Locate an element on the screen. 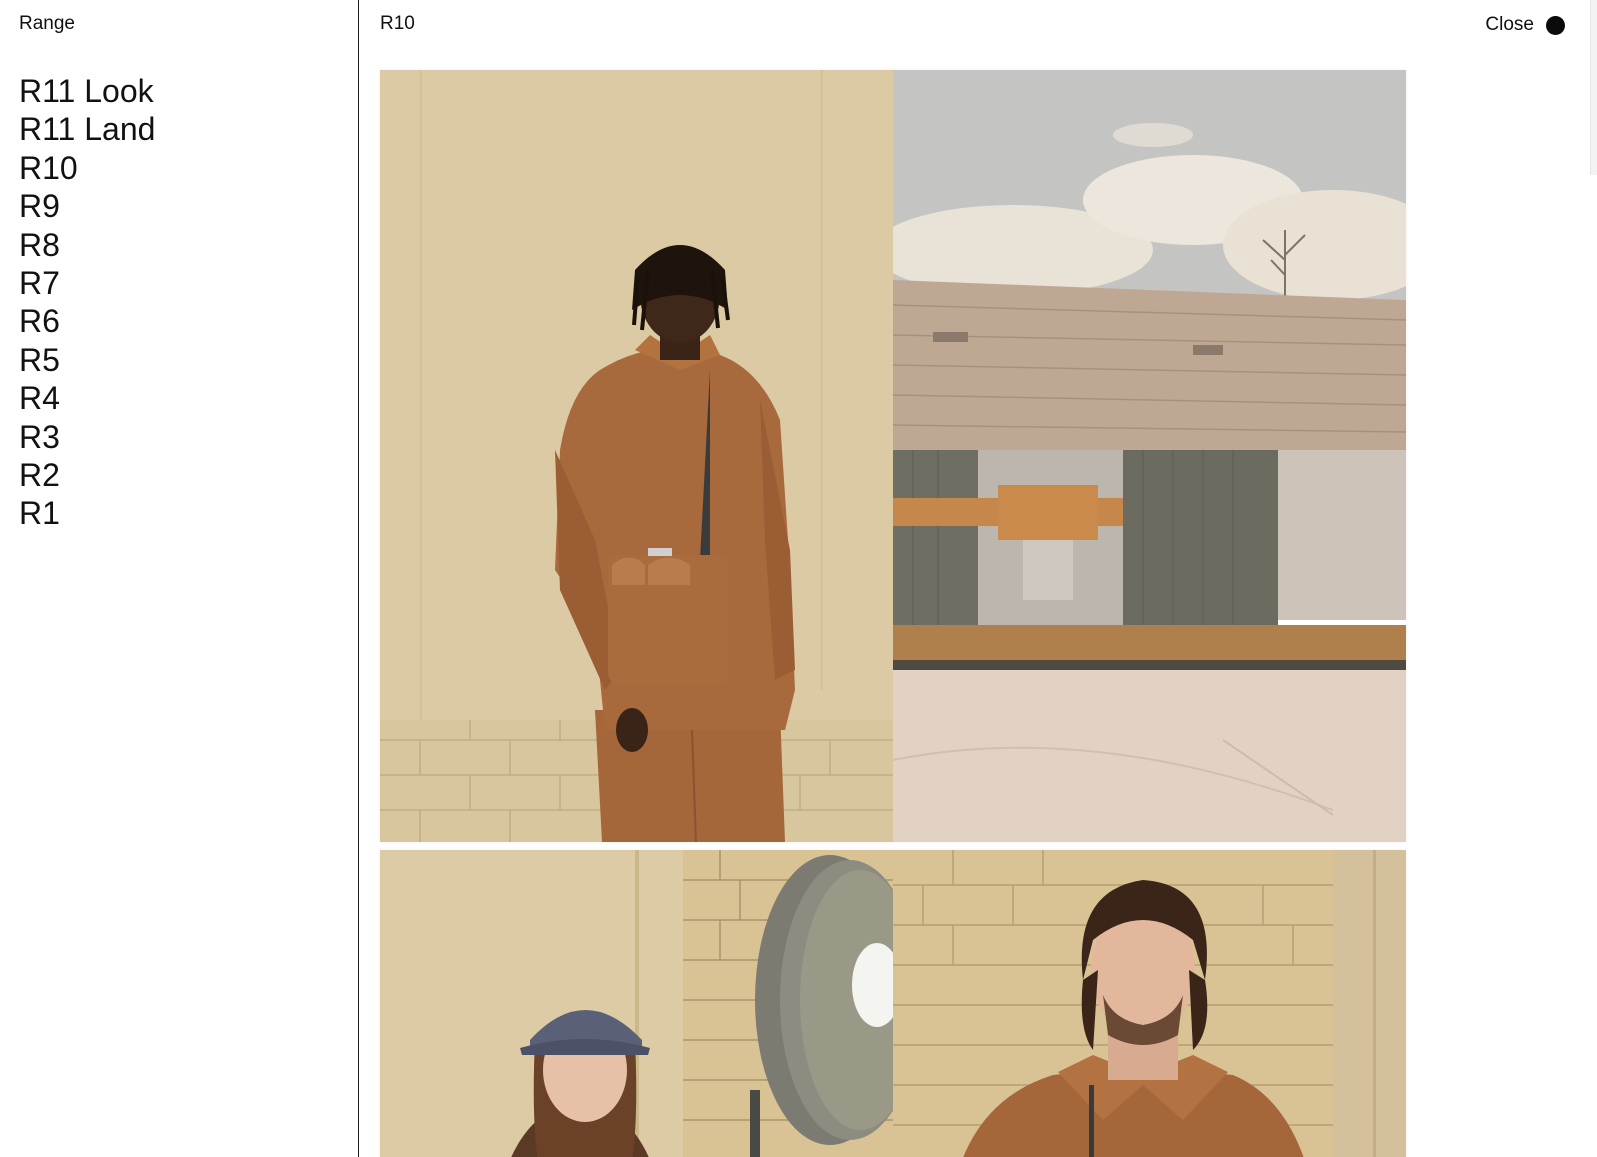 Image resolution: width=1597 pixels, height=1157 pixels. range-item-r10: R10 is located at coordinates (87, 168).